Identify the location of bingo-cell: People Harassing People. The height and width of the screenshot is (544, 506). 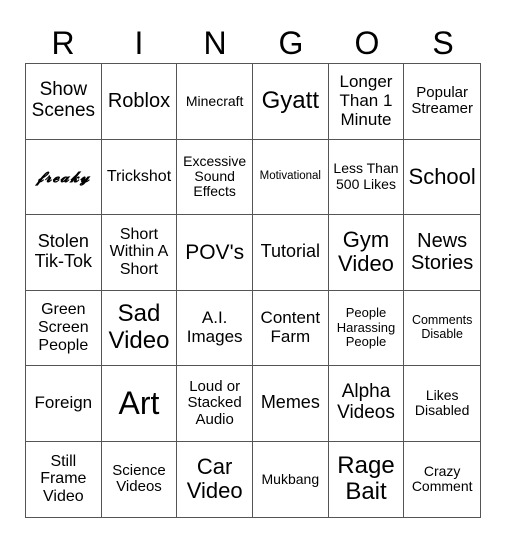
(366, 328).